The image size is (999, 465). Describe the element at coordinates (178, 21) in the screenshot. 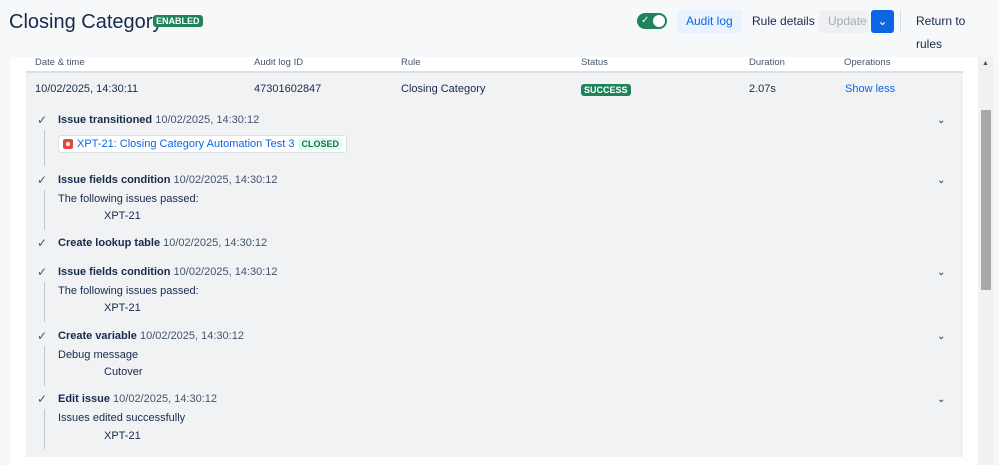

I see `enabled-badge: ENABLED` at that location.